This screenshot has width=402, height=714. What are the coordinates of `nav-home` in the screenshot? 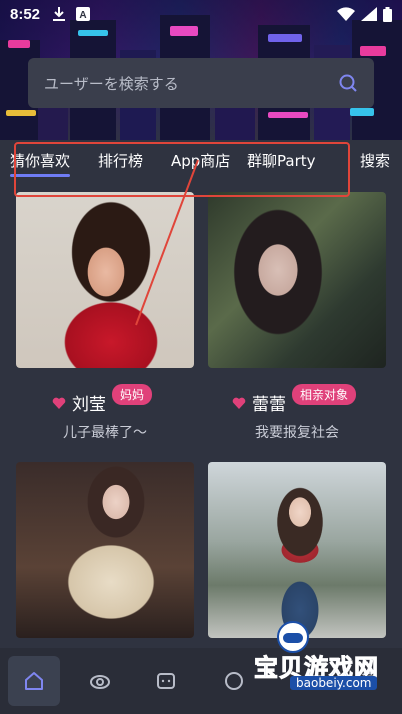 It's located at (34, 681).